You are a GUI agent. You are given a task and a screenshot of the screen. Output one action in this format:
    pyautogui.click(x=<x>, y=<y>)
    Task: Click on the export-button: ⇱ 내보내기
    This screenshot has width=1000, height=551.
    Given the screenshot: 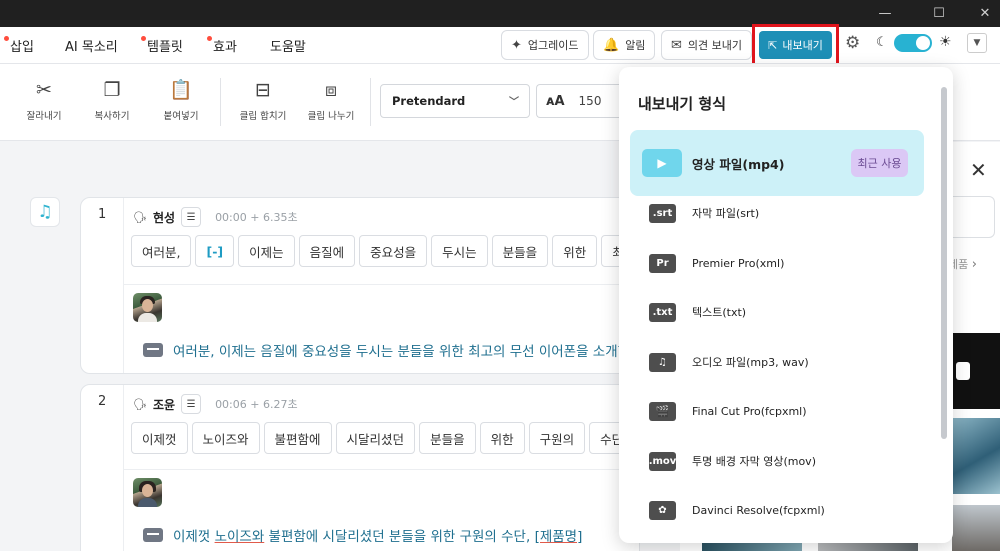 What is the action you would take?
    pyautogui.click(x=795, y=45)
    